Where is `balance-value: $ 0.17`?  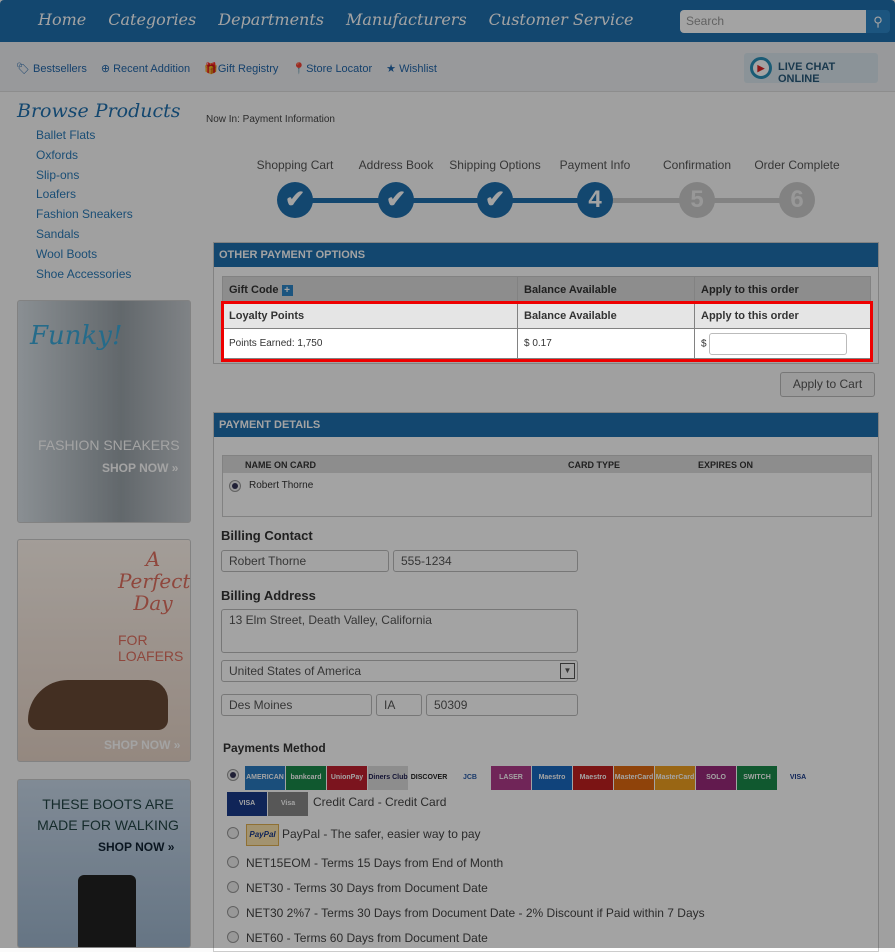 balance-value: $ 0.17 is located at coordinates (606, 343).